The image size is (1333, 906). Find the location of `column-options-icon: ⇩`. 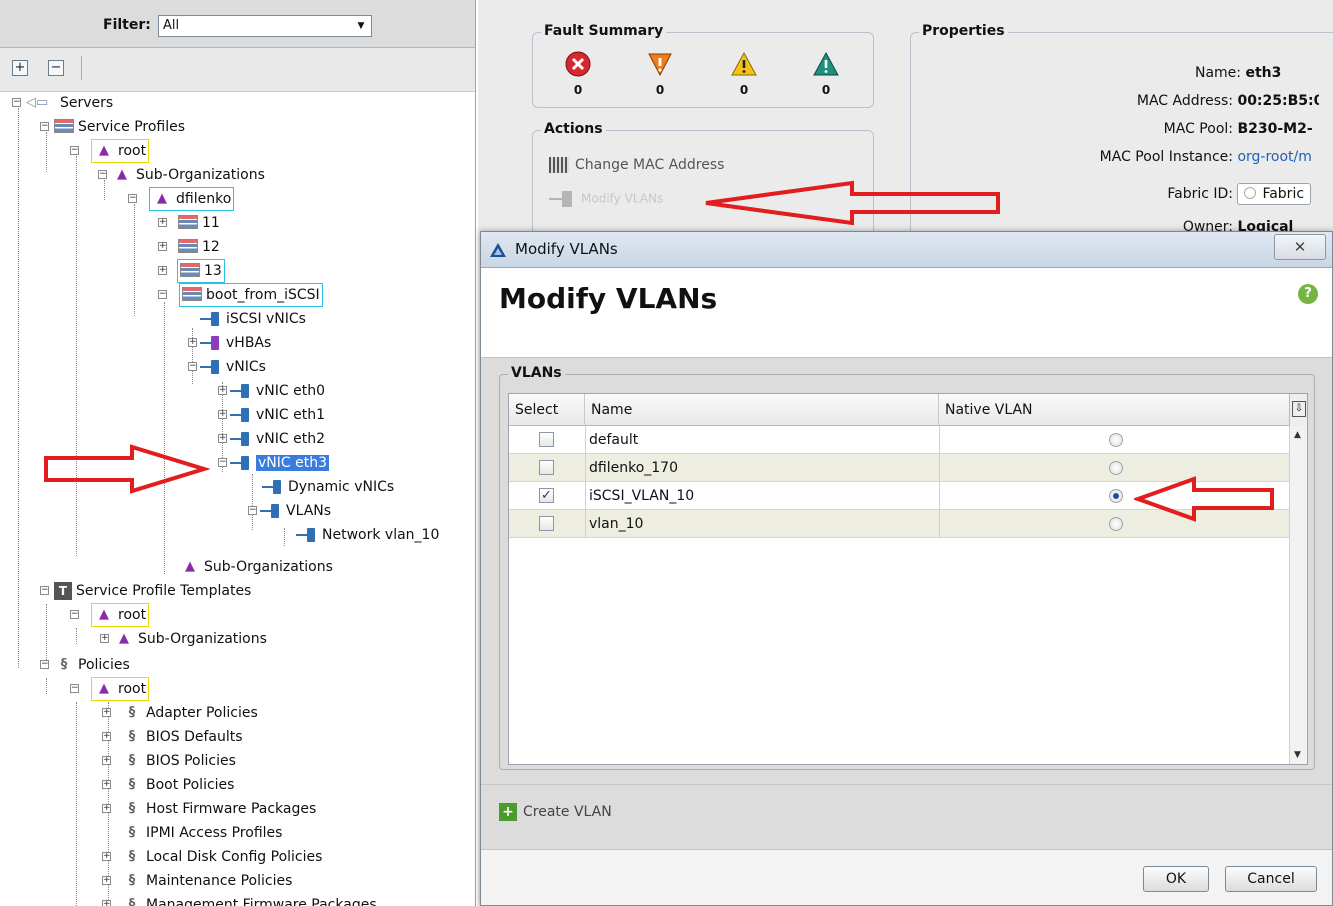

column-options-icon: ⇩ is located at coordinates (1299, 409).